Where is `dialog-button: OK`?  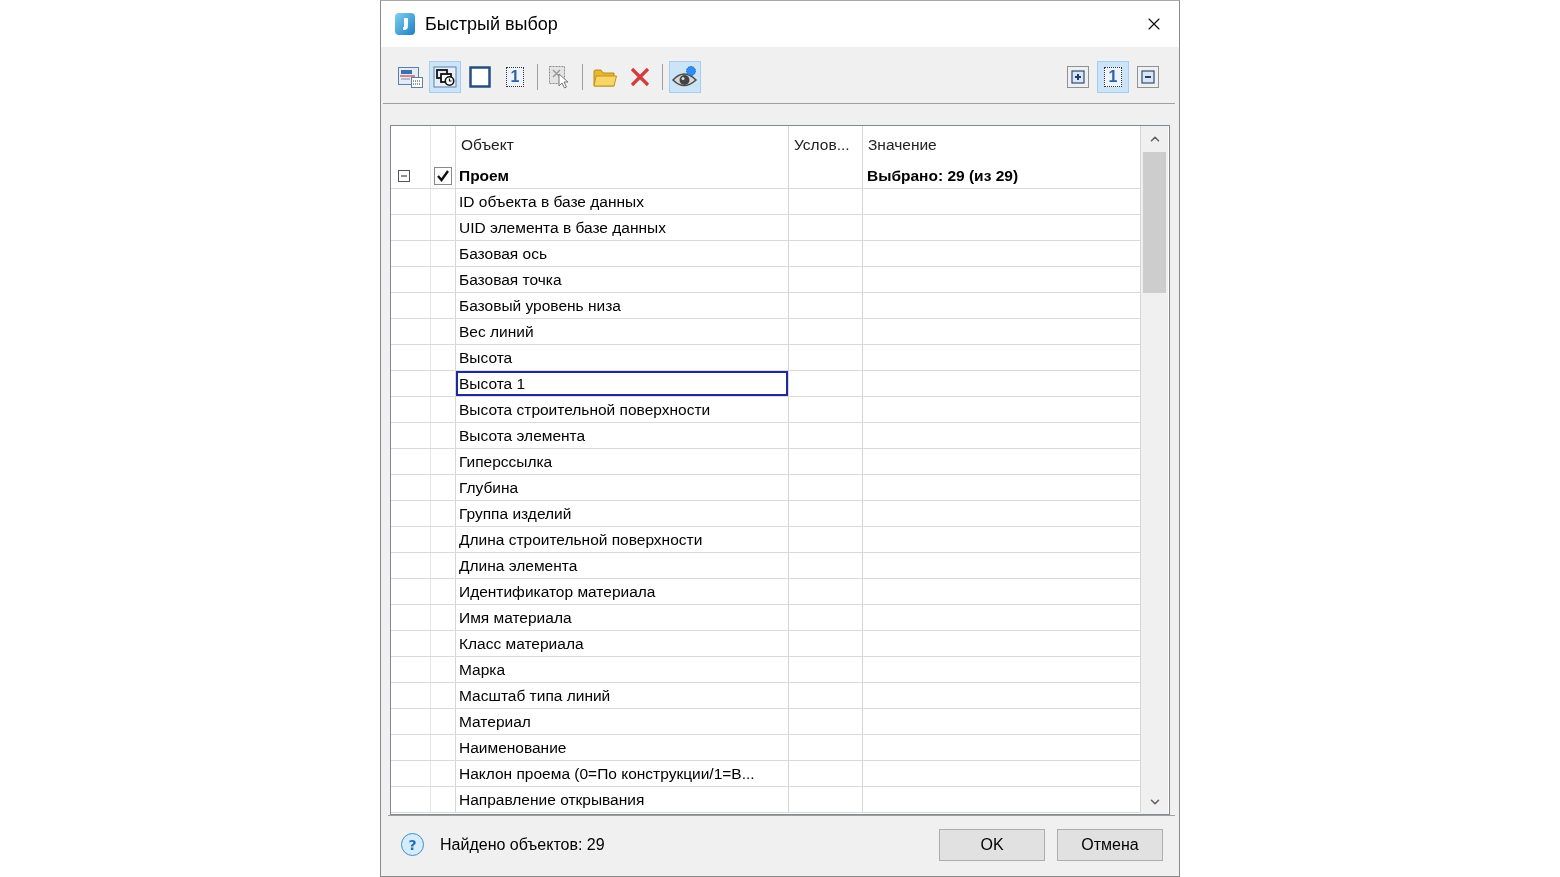
dialog-button: OK is located at coordinates (992, 845).